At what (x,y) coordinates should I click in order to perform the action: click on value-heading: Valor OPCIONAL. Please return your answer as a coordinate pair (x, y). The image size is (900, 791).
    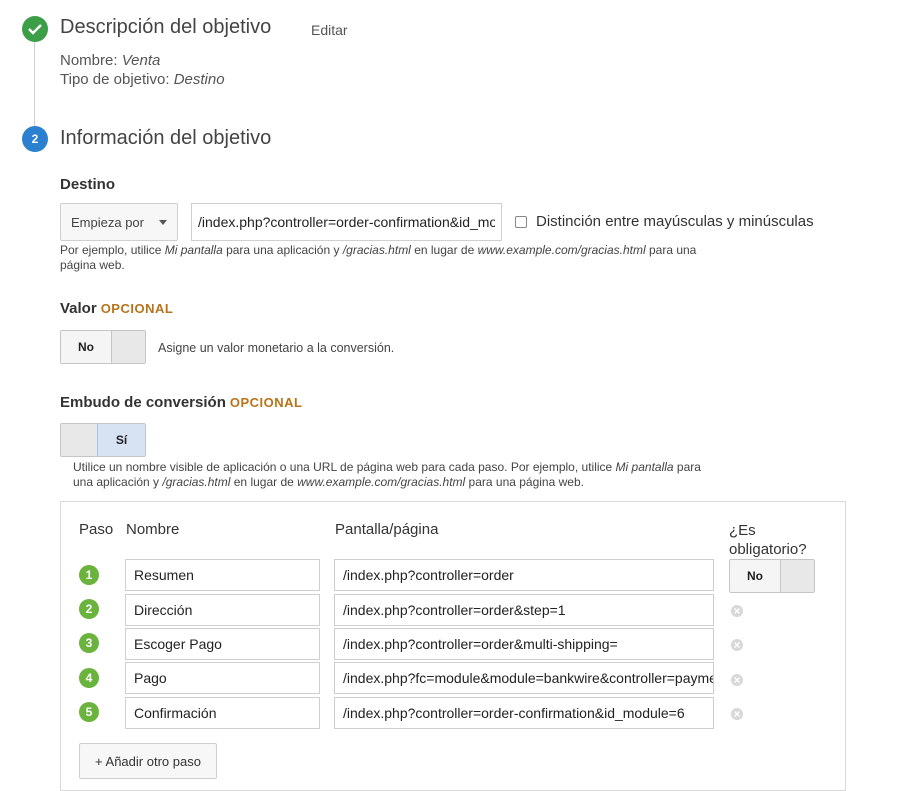
    Looking at the image, I should click on (116, 309).